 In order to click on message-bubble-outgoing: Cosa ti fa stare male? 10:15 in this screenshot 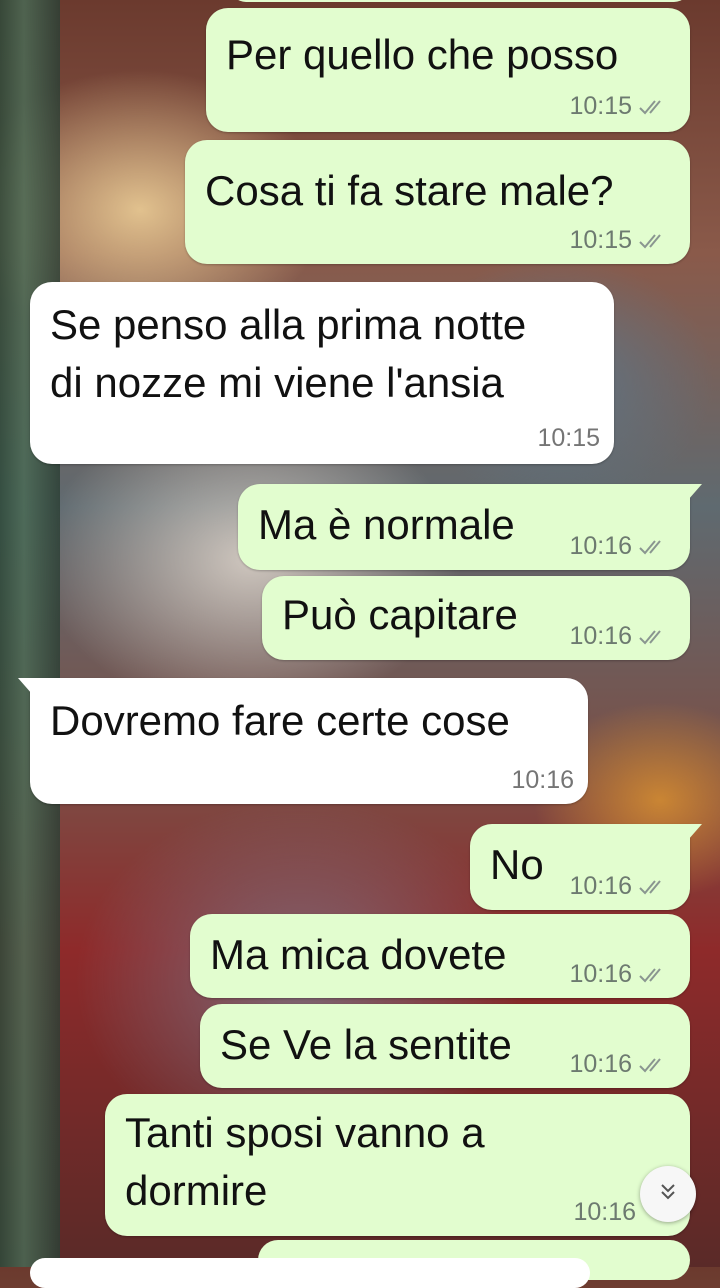, I will do `click(437, 202)`.